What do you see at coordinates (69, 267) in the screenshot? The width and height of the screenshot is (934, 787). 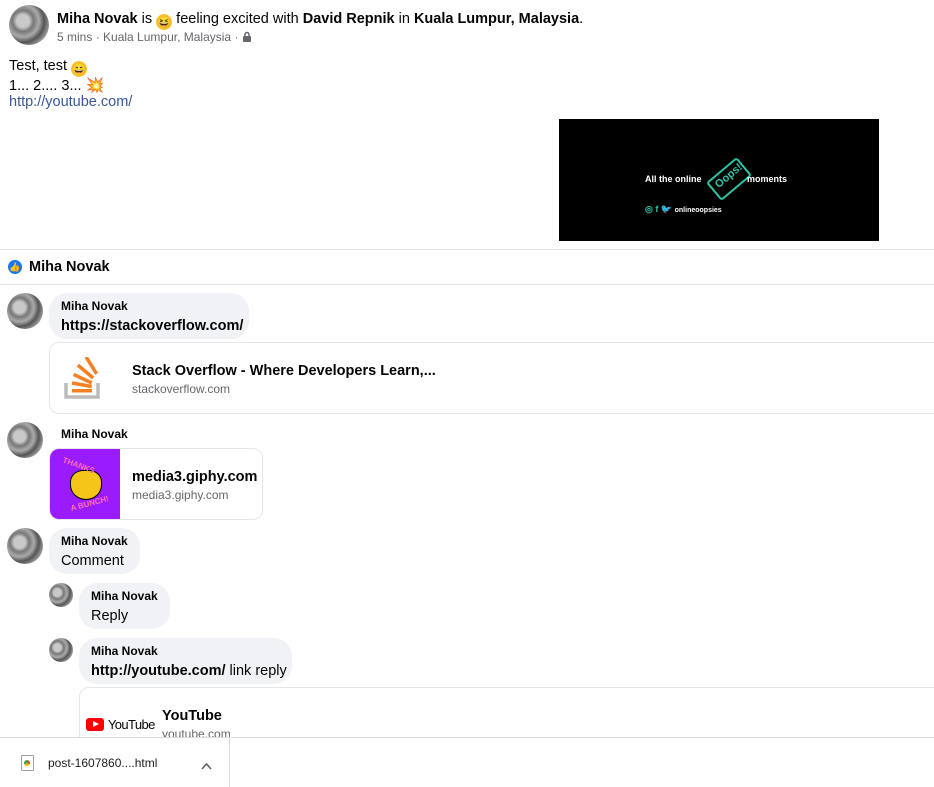 I see `reaction-name: Miha Novak` at bounding box center [69, 267].